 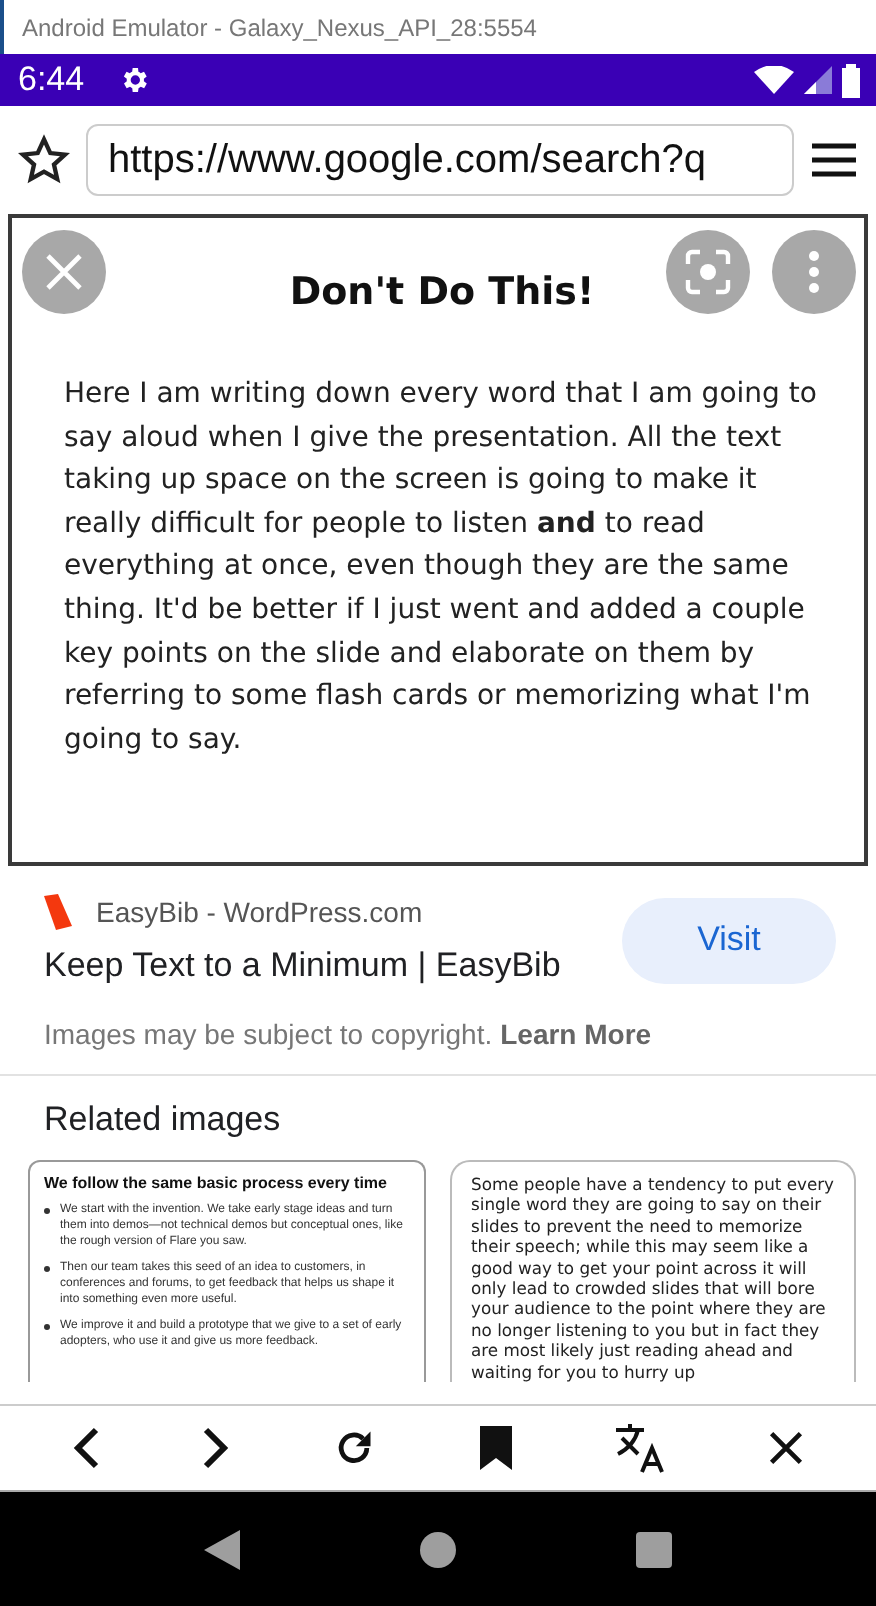 What do you see at coordinates (44, 160) in the screenshot?
I see `star-icon` at bounding box center [44, 160].